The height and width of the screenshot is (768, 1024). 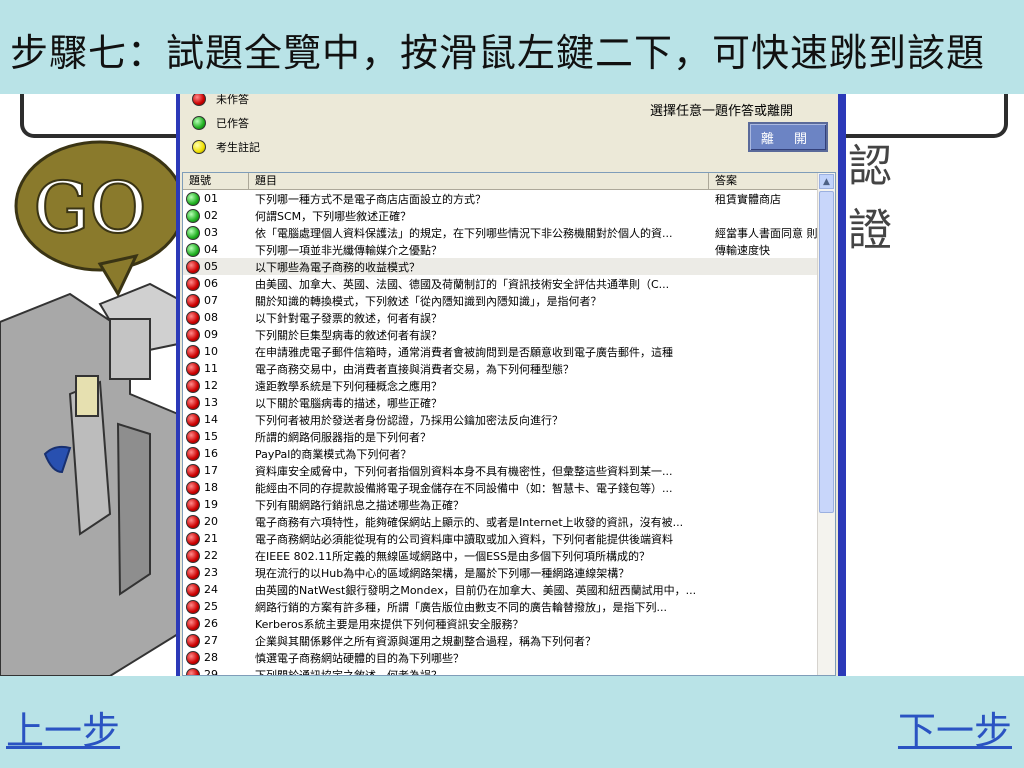 I want to click on row-number: 20, so click(x=211, y=521).